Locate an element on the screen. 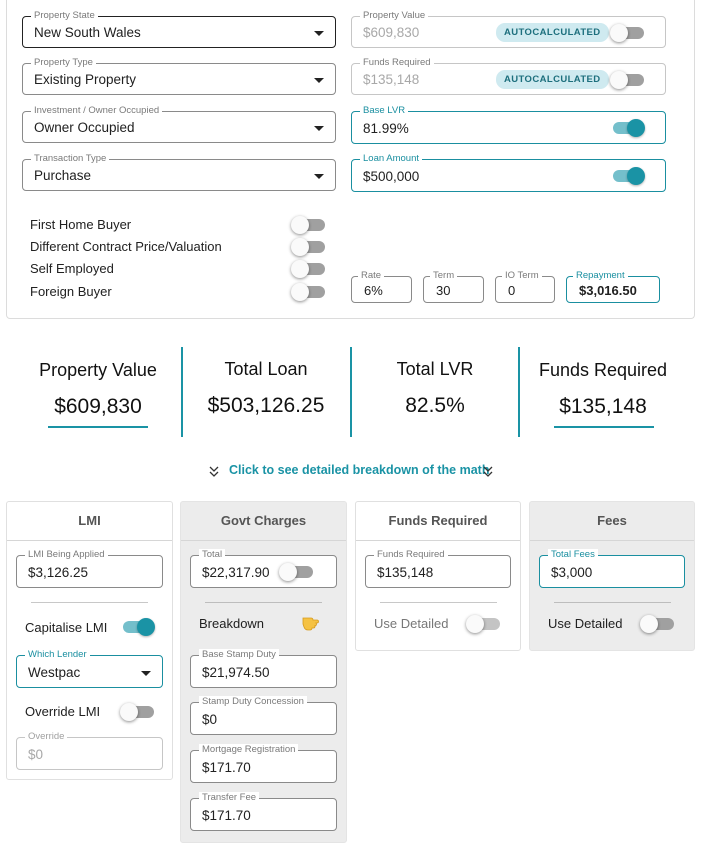  stamp-duty-concession-field: Stamp Duty Concession $0 is located at coordinates (263, 715).